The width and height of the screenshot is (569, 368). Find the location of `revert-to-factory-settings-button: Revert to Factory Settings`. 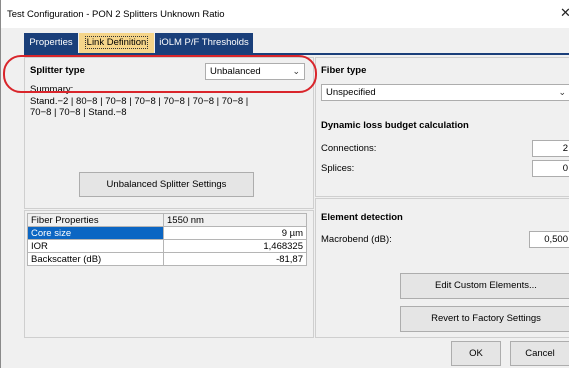

revert-to-factory-settings-button: Revert to Factory Settings is located at coordinates (484, 319).